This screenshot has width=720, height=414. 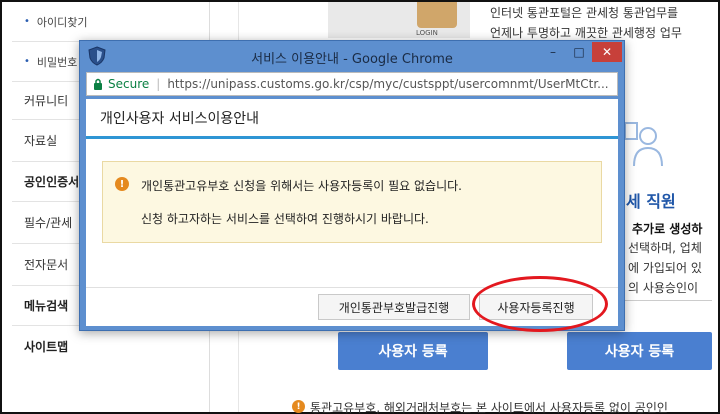 What do you see at coordinates (607, 52) in the screenshot?
I see `close-icon: ✕` at bounding box center [607, 52].